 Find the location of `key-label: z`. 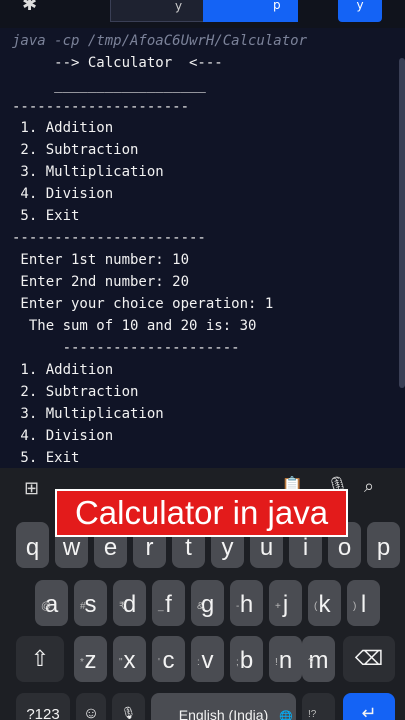

key-label: z is located at coordinates (90, 660).